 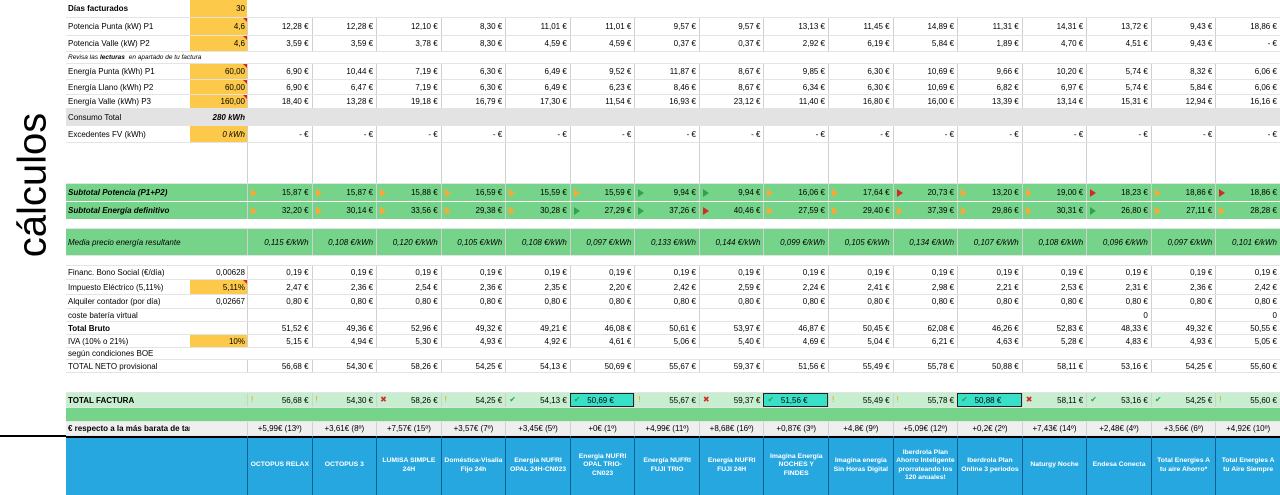 I want to click on input-cell: 280 kWh, so click(x=218, y=117).